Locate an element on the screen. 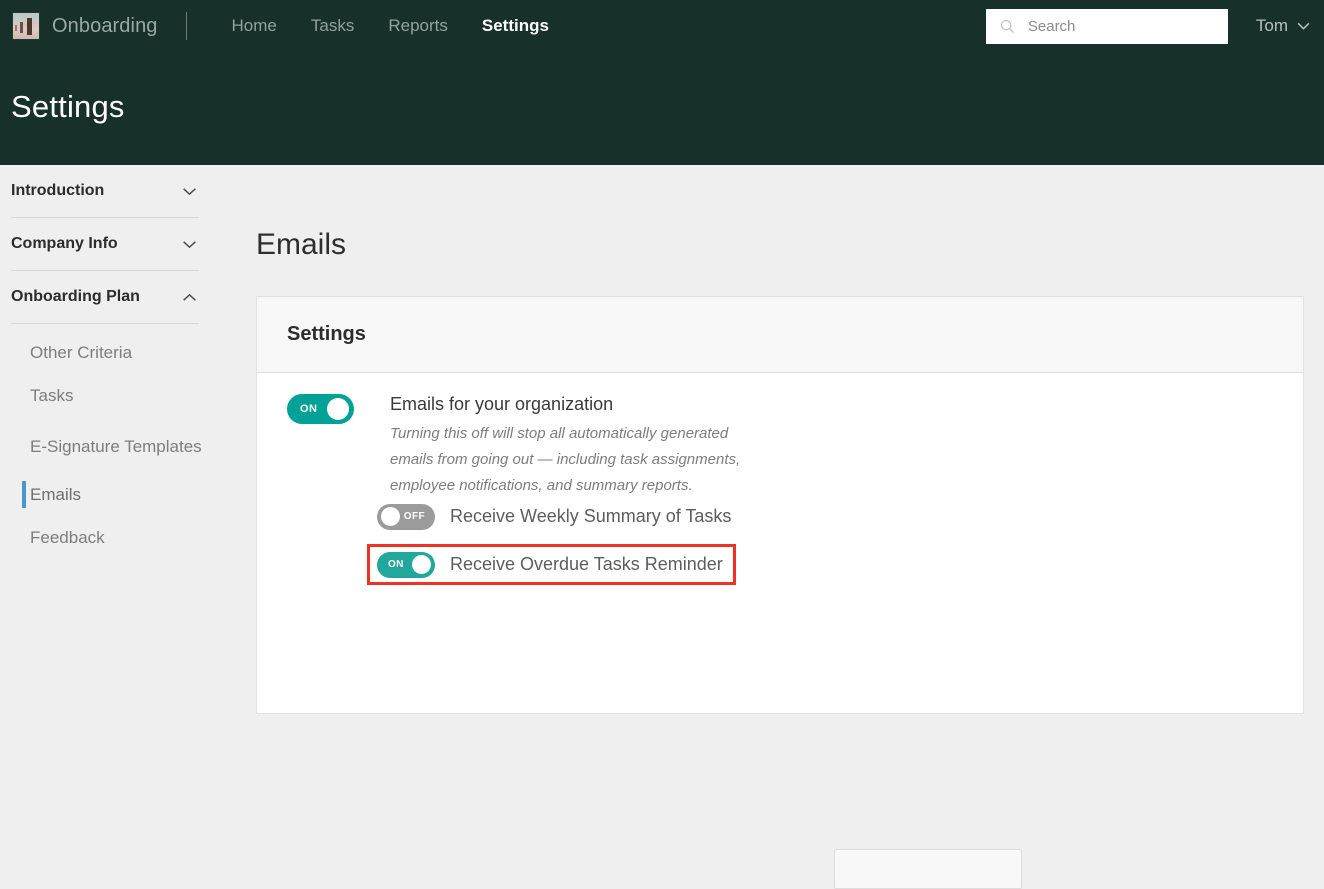 The image size is (1324, 889). sidebar-group-label: Introduction is located at coordinates (58, 190).